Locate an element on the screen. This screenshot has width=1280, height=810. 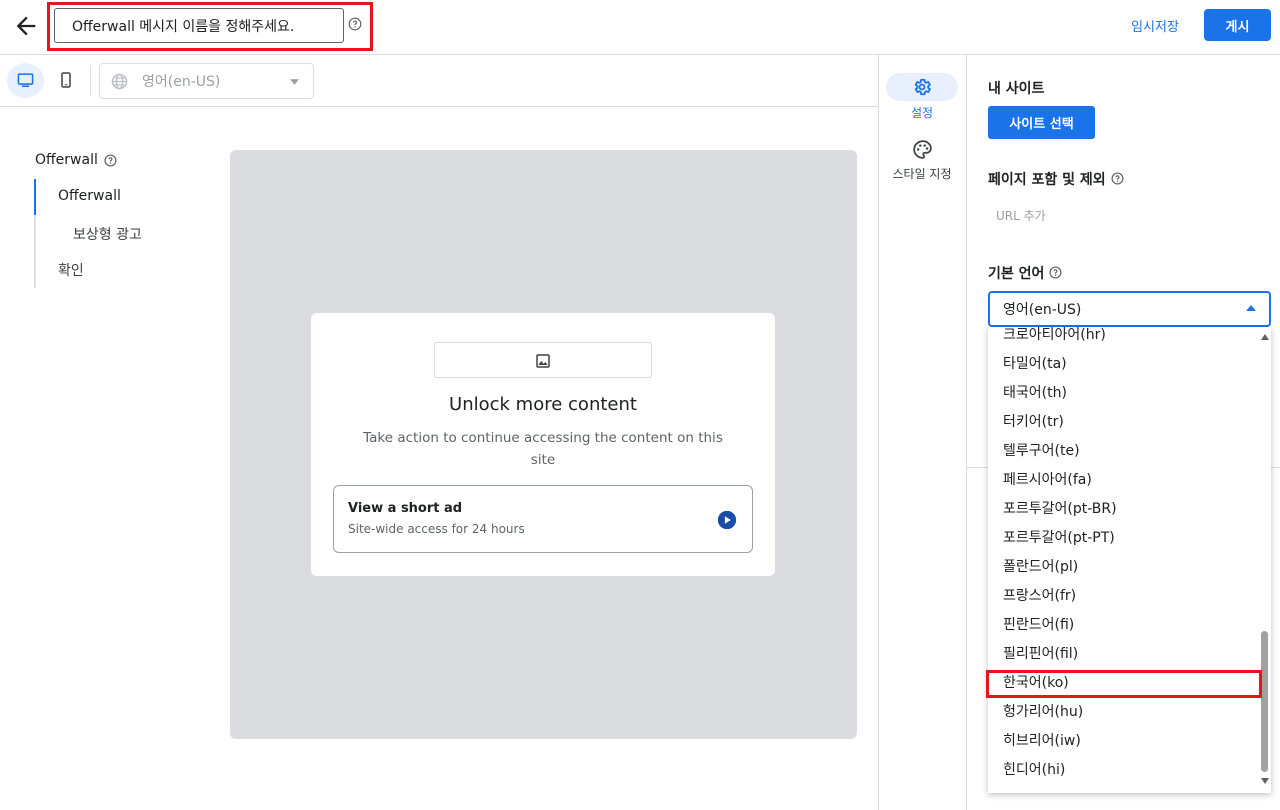
style-tab-label: 스타일 지정 is located at coordinates (922, 173).